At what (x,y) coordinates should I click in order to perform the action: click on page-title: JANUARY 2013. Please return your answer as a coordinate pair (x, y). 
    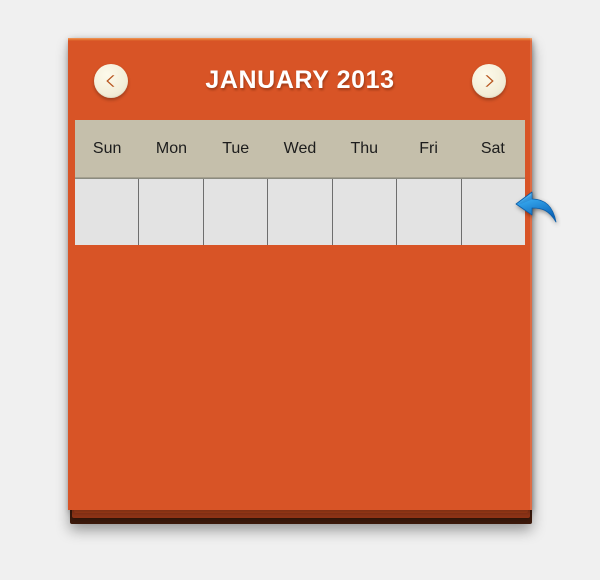
    Looking at the image, I should click on (300, 80).